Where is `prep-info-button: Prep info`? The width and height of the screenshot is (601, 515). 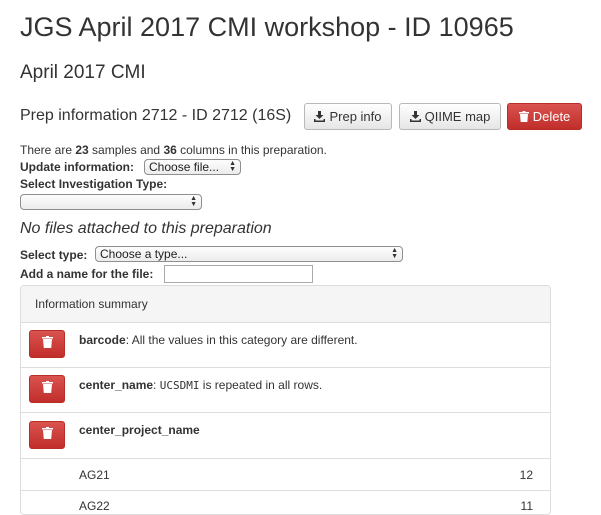
prep-info-button: Prep info is located at coordinates (348, 116).